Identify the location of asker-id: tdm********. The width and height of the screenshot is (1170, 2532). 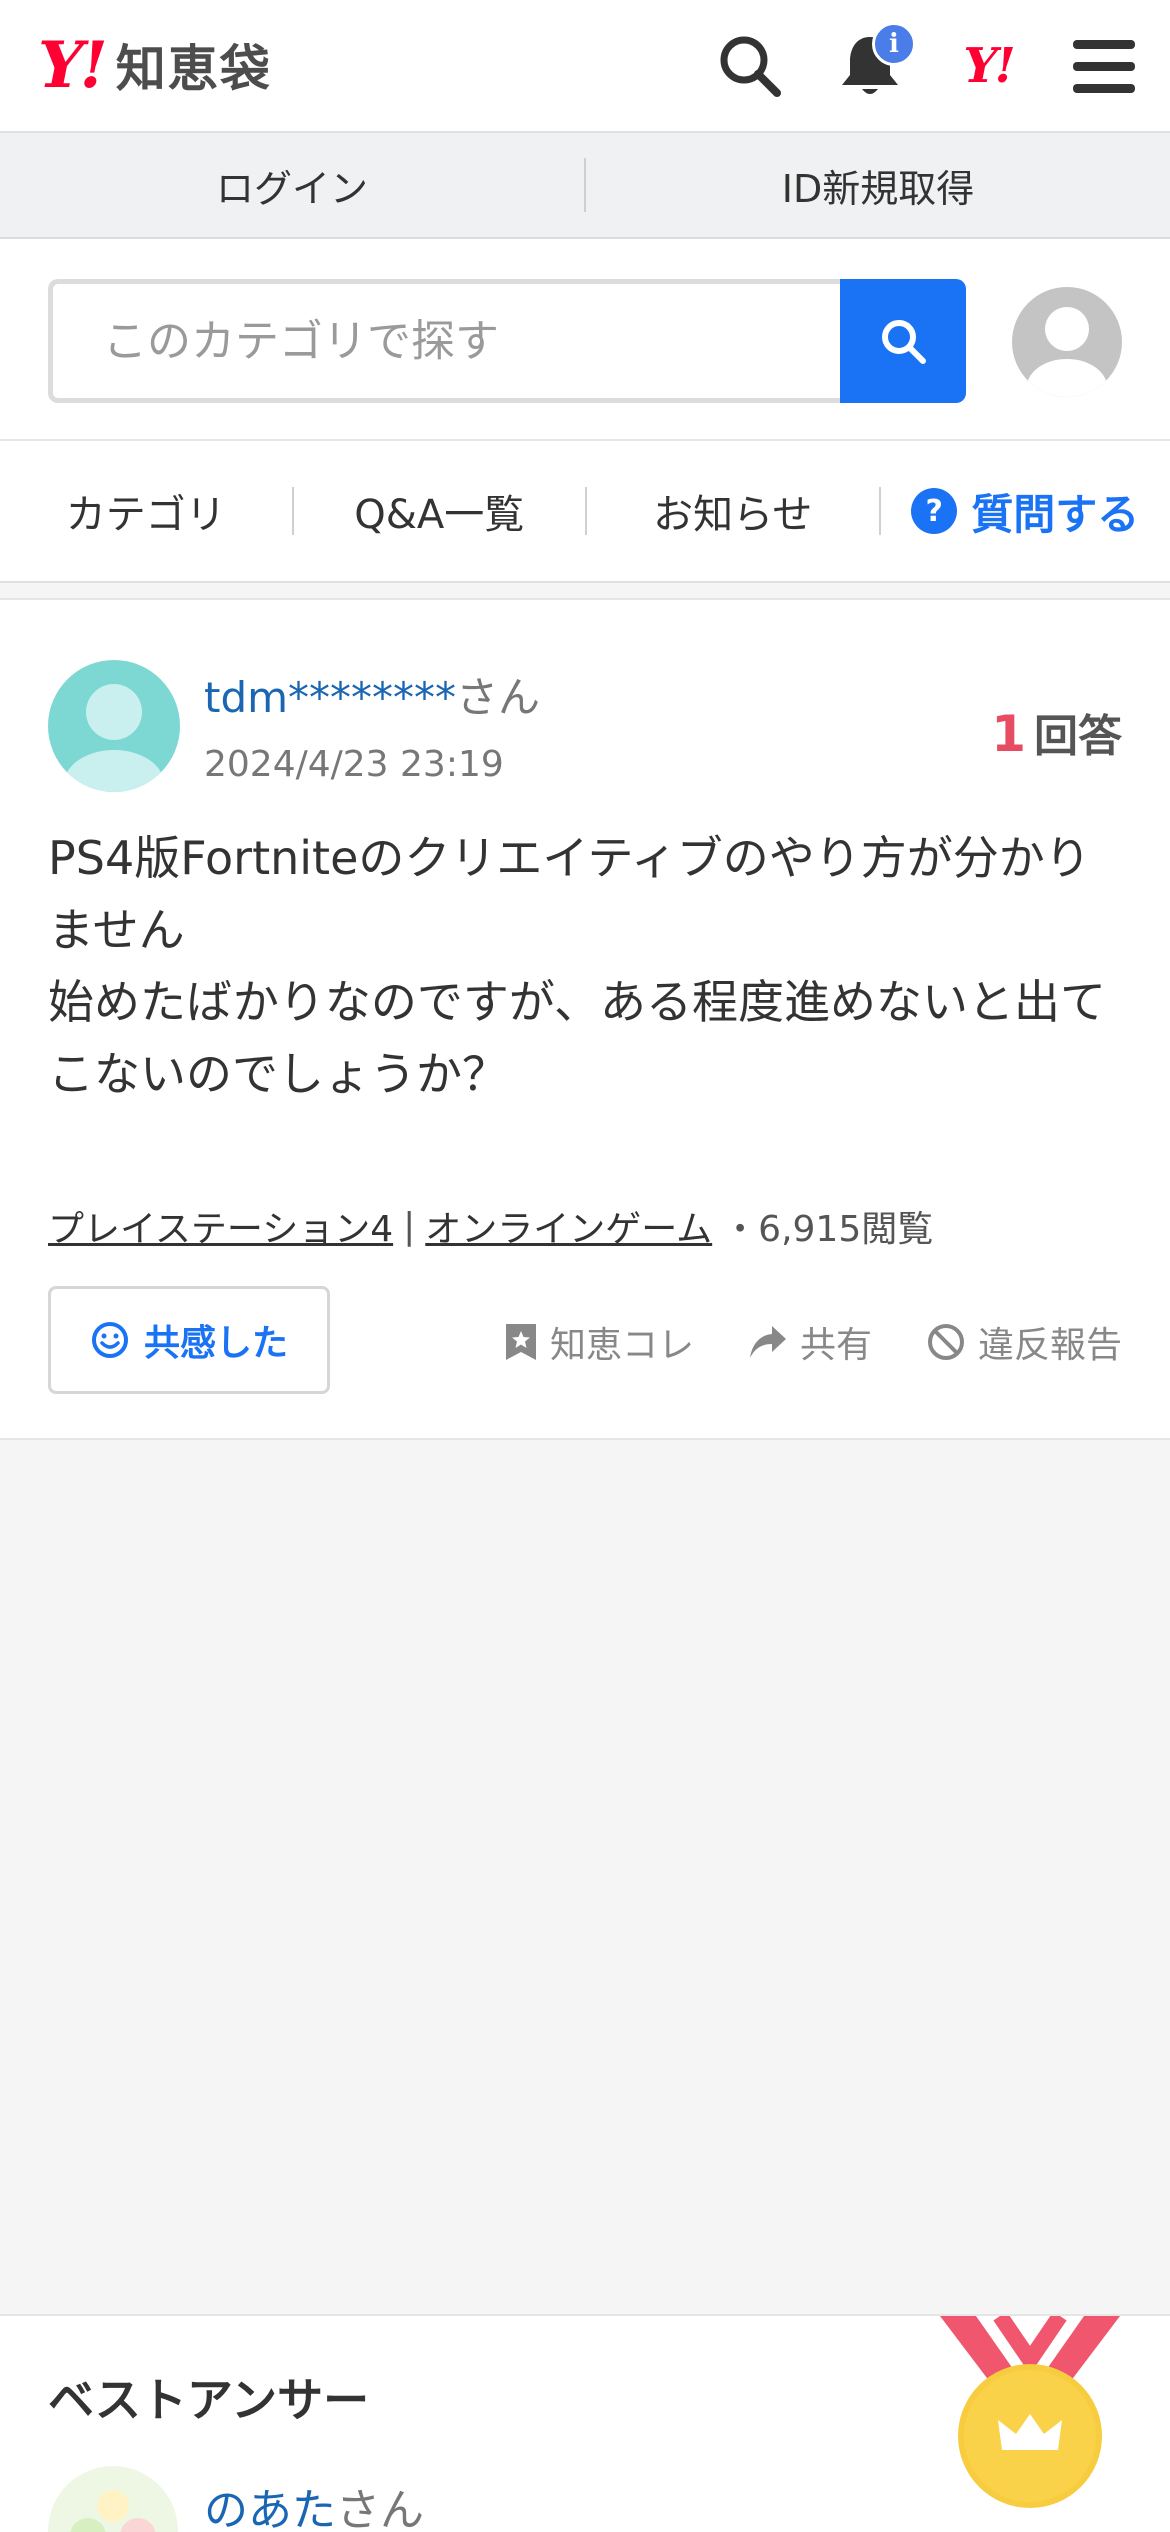
(330, 697).